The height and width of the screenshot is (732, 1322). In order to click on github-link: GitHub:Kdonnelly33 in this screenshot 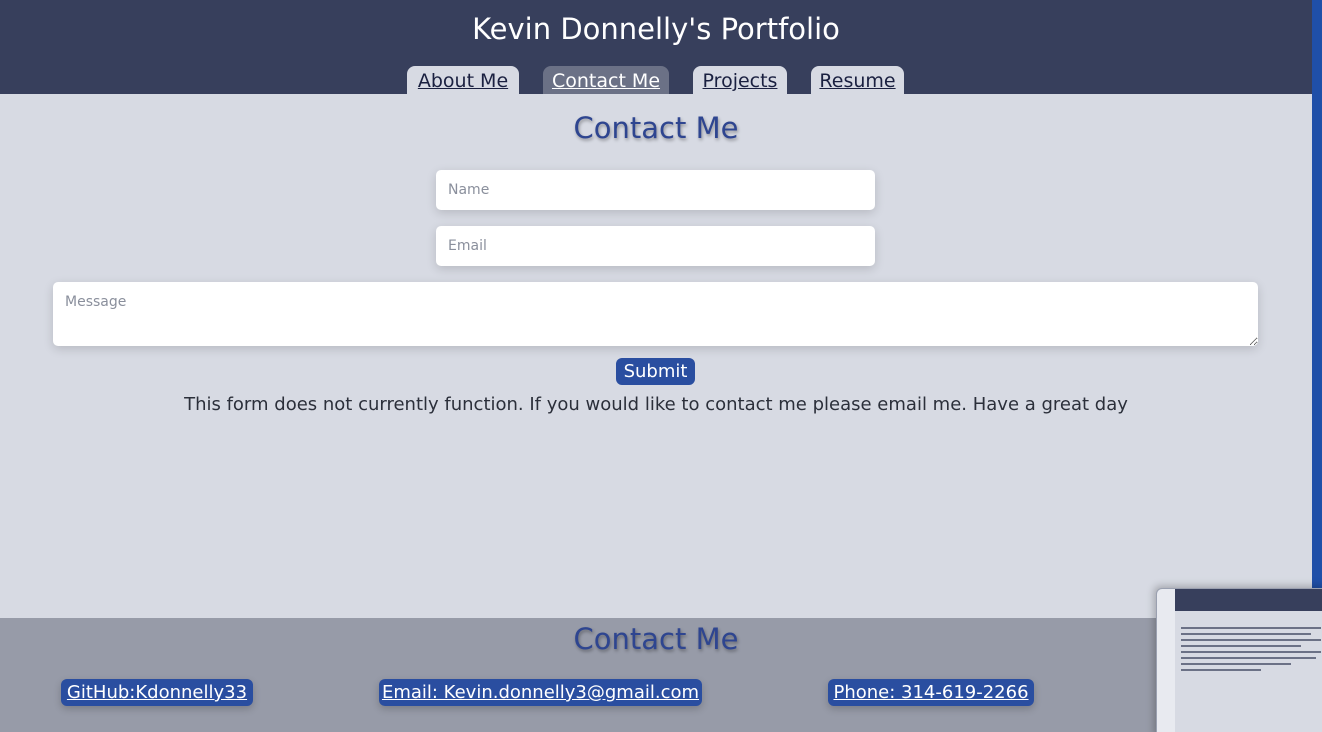, I will do `click(157, 692)`.